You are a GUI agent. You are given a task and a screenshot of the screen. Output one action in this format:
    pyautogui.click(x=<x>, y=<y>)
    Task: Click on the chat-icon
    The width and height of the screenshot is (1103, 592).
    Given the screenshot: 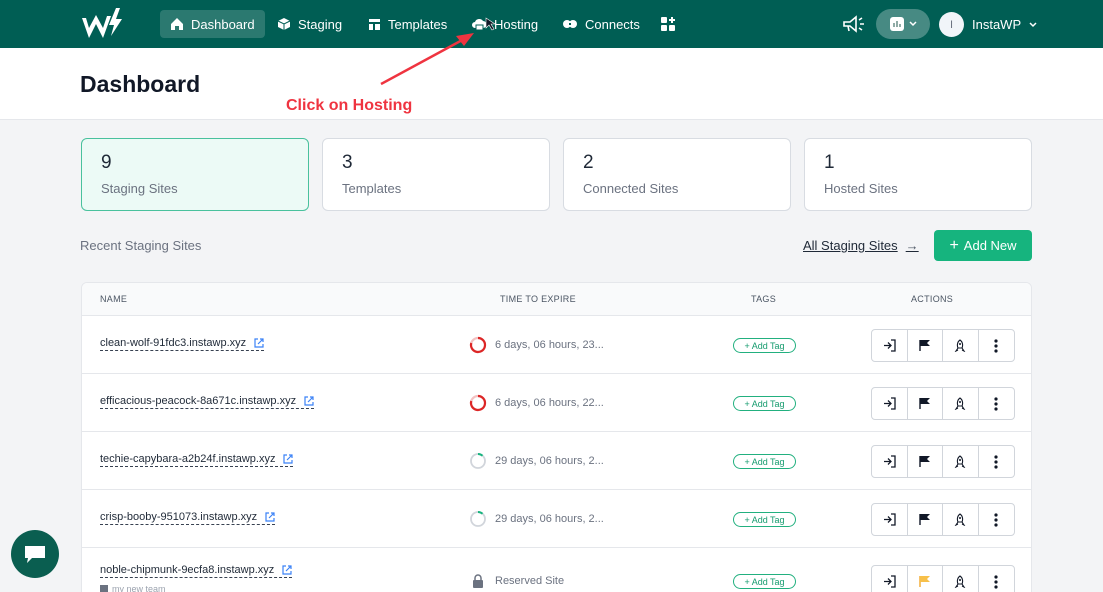 What is the action you would take?
    pyautogui.click(x=35, y=554)
    